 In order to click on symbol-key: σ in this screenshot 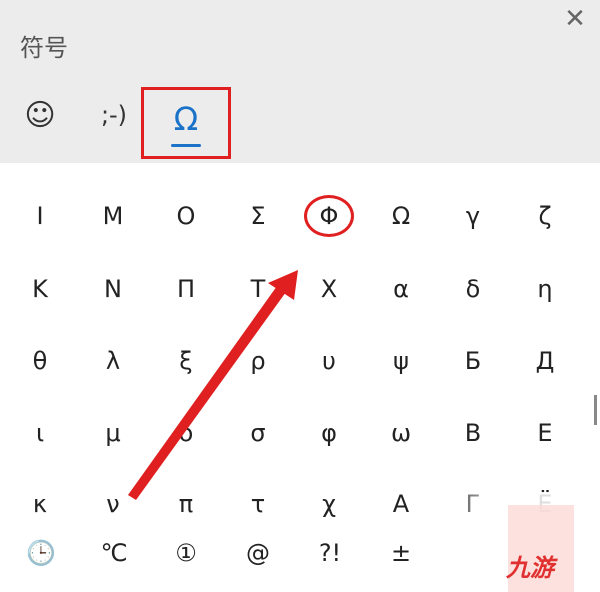, I will do `click(258, 433)`.